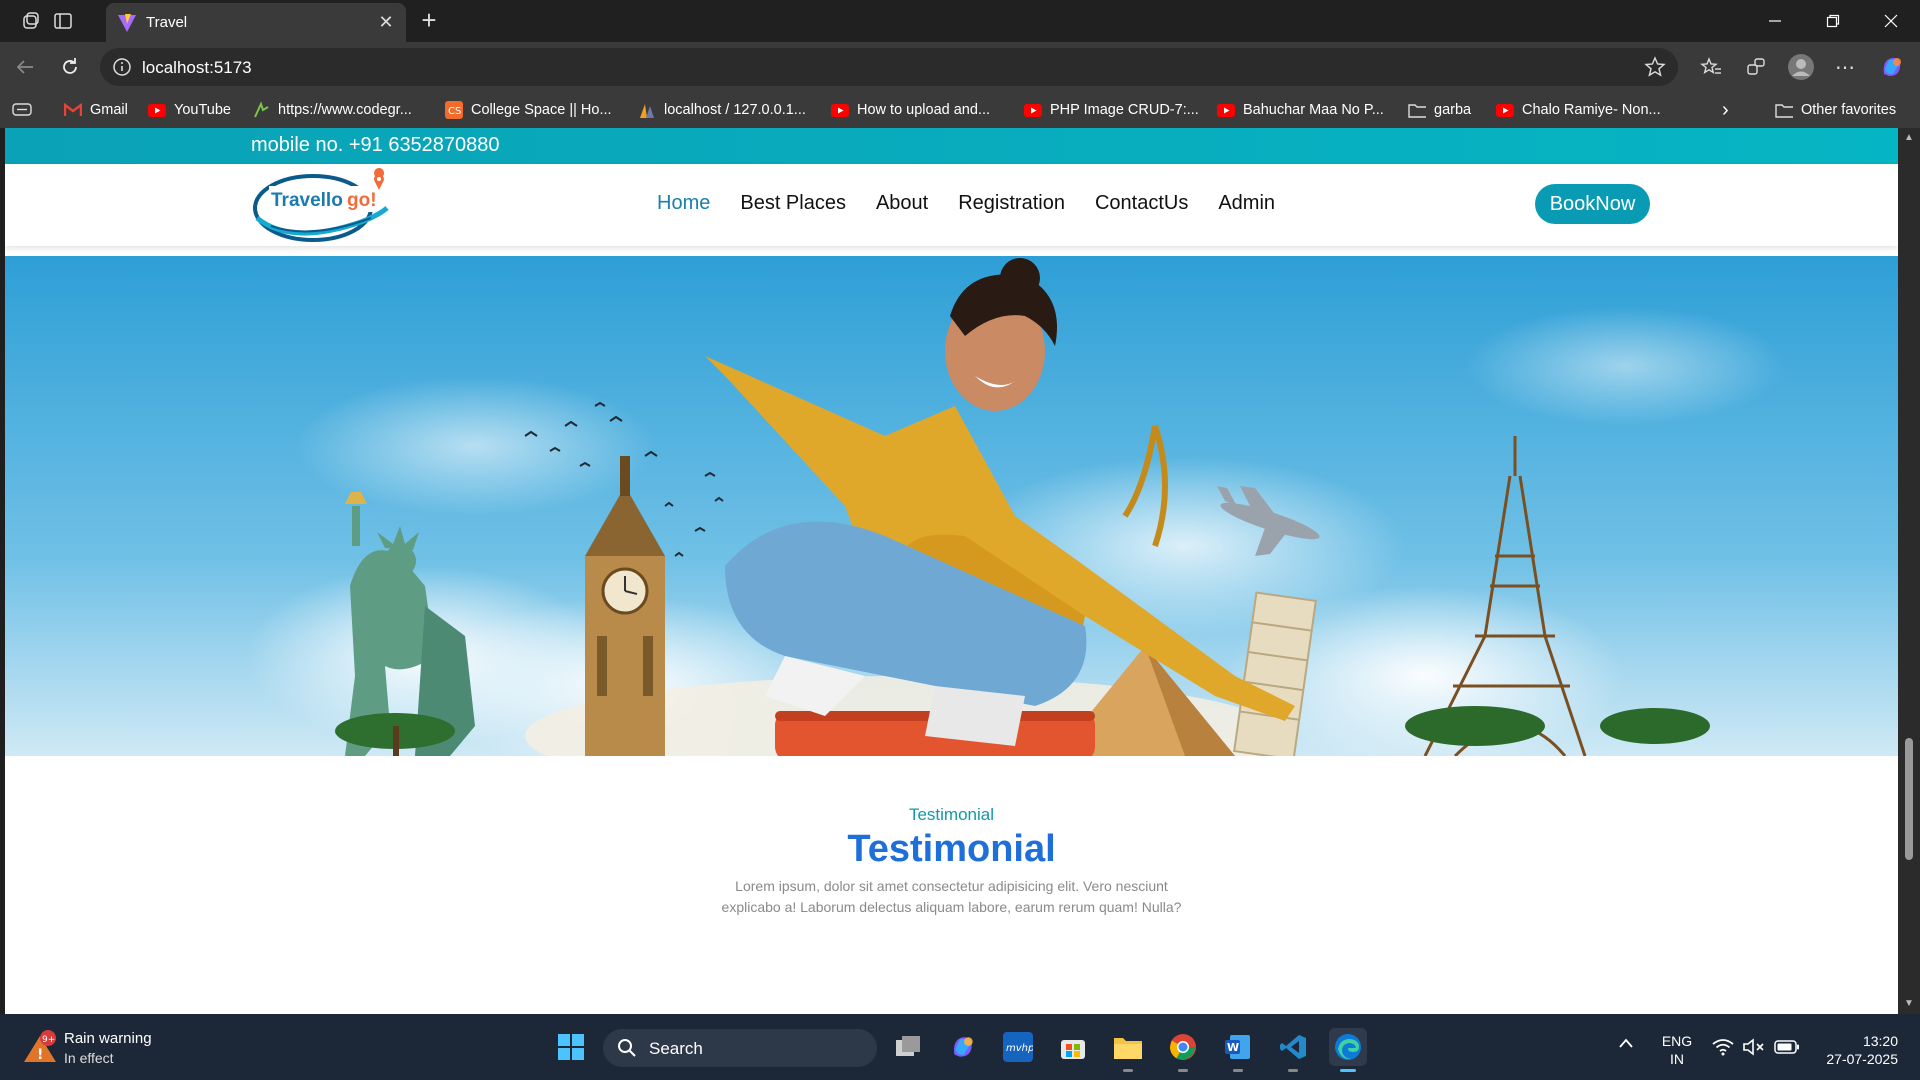 The width and height of the screenshot is (1920, 1080). What do you see at coordinates (951, 146) in the screenshot?
I see `contact-strip: mobile no. +91 6352870880` at bounding box center [951, 146].